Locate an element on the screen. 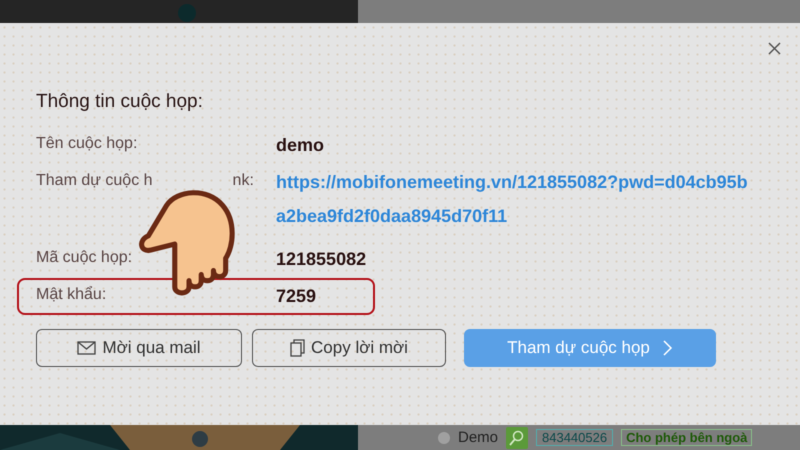  field-value: demo is located at coordinates (301, 145).